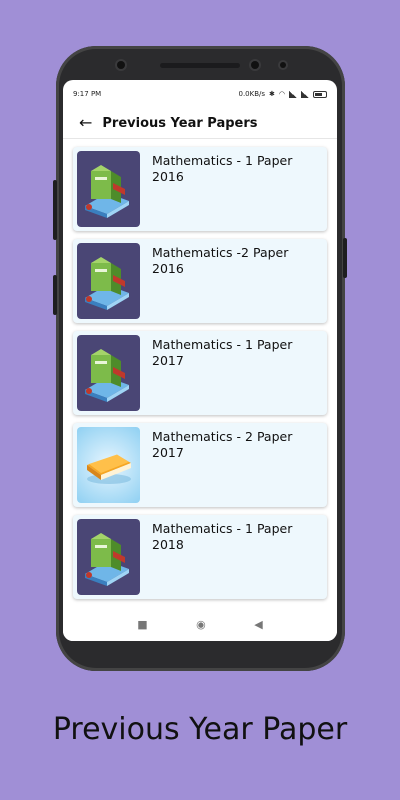  Describe the element at coordinates (108, 465) in the screenshot. I see `orange-book-icon` at that location.